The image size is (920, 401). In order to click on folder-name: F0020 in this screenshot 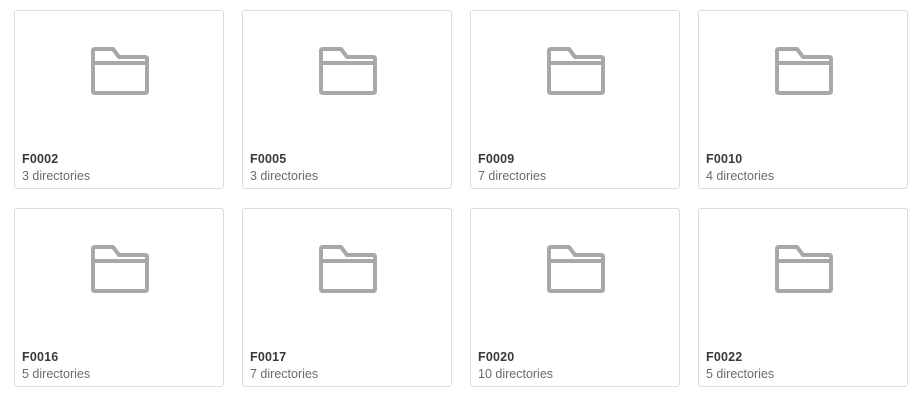, I will do `click(496, 357)`.